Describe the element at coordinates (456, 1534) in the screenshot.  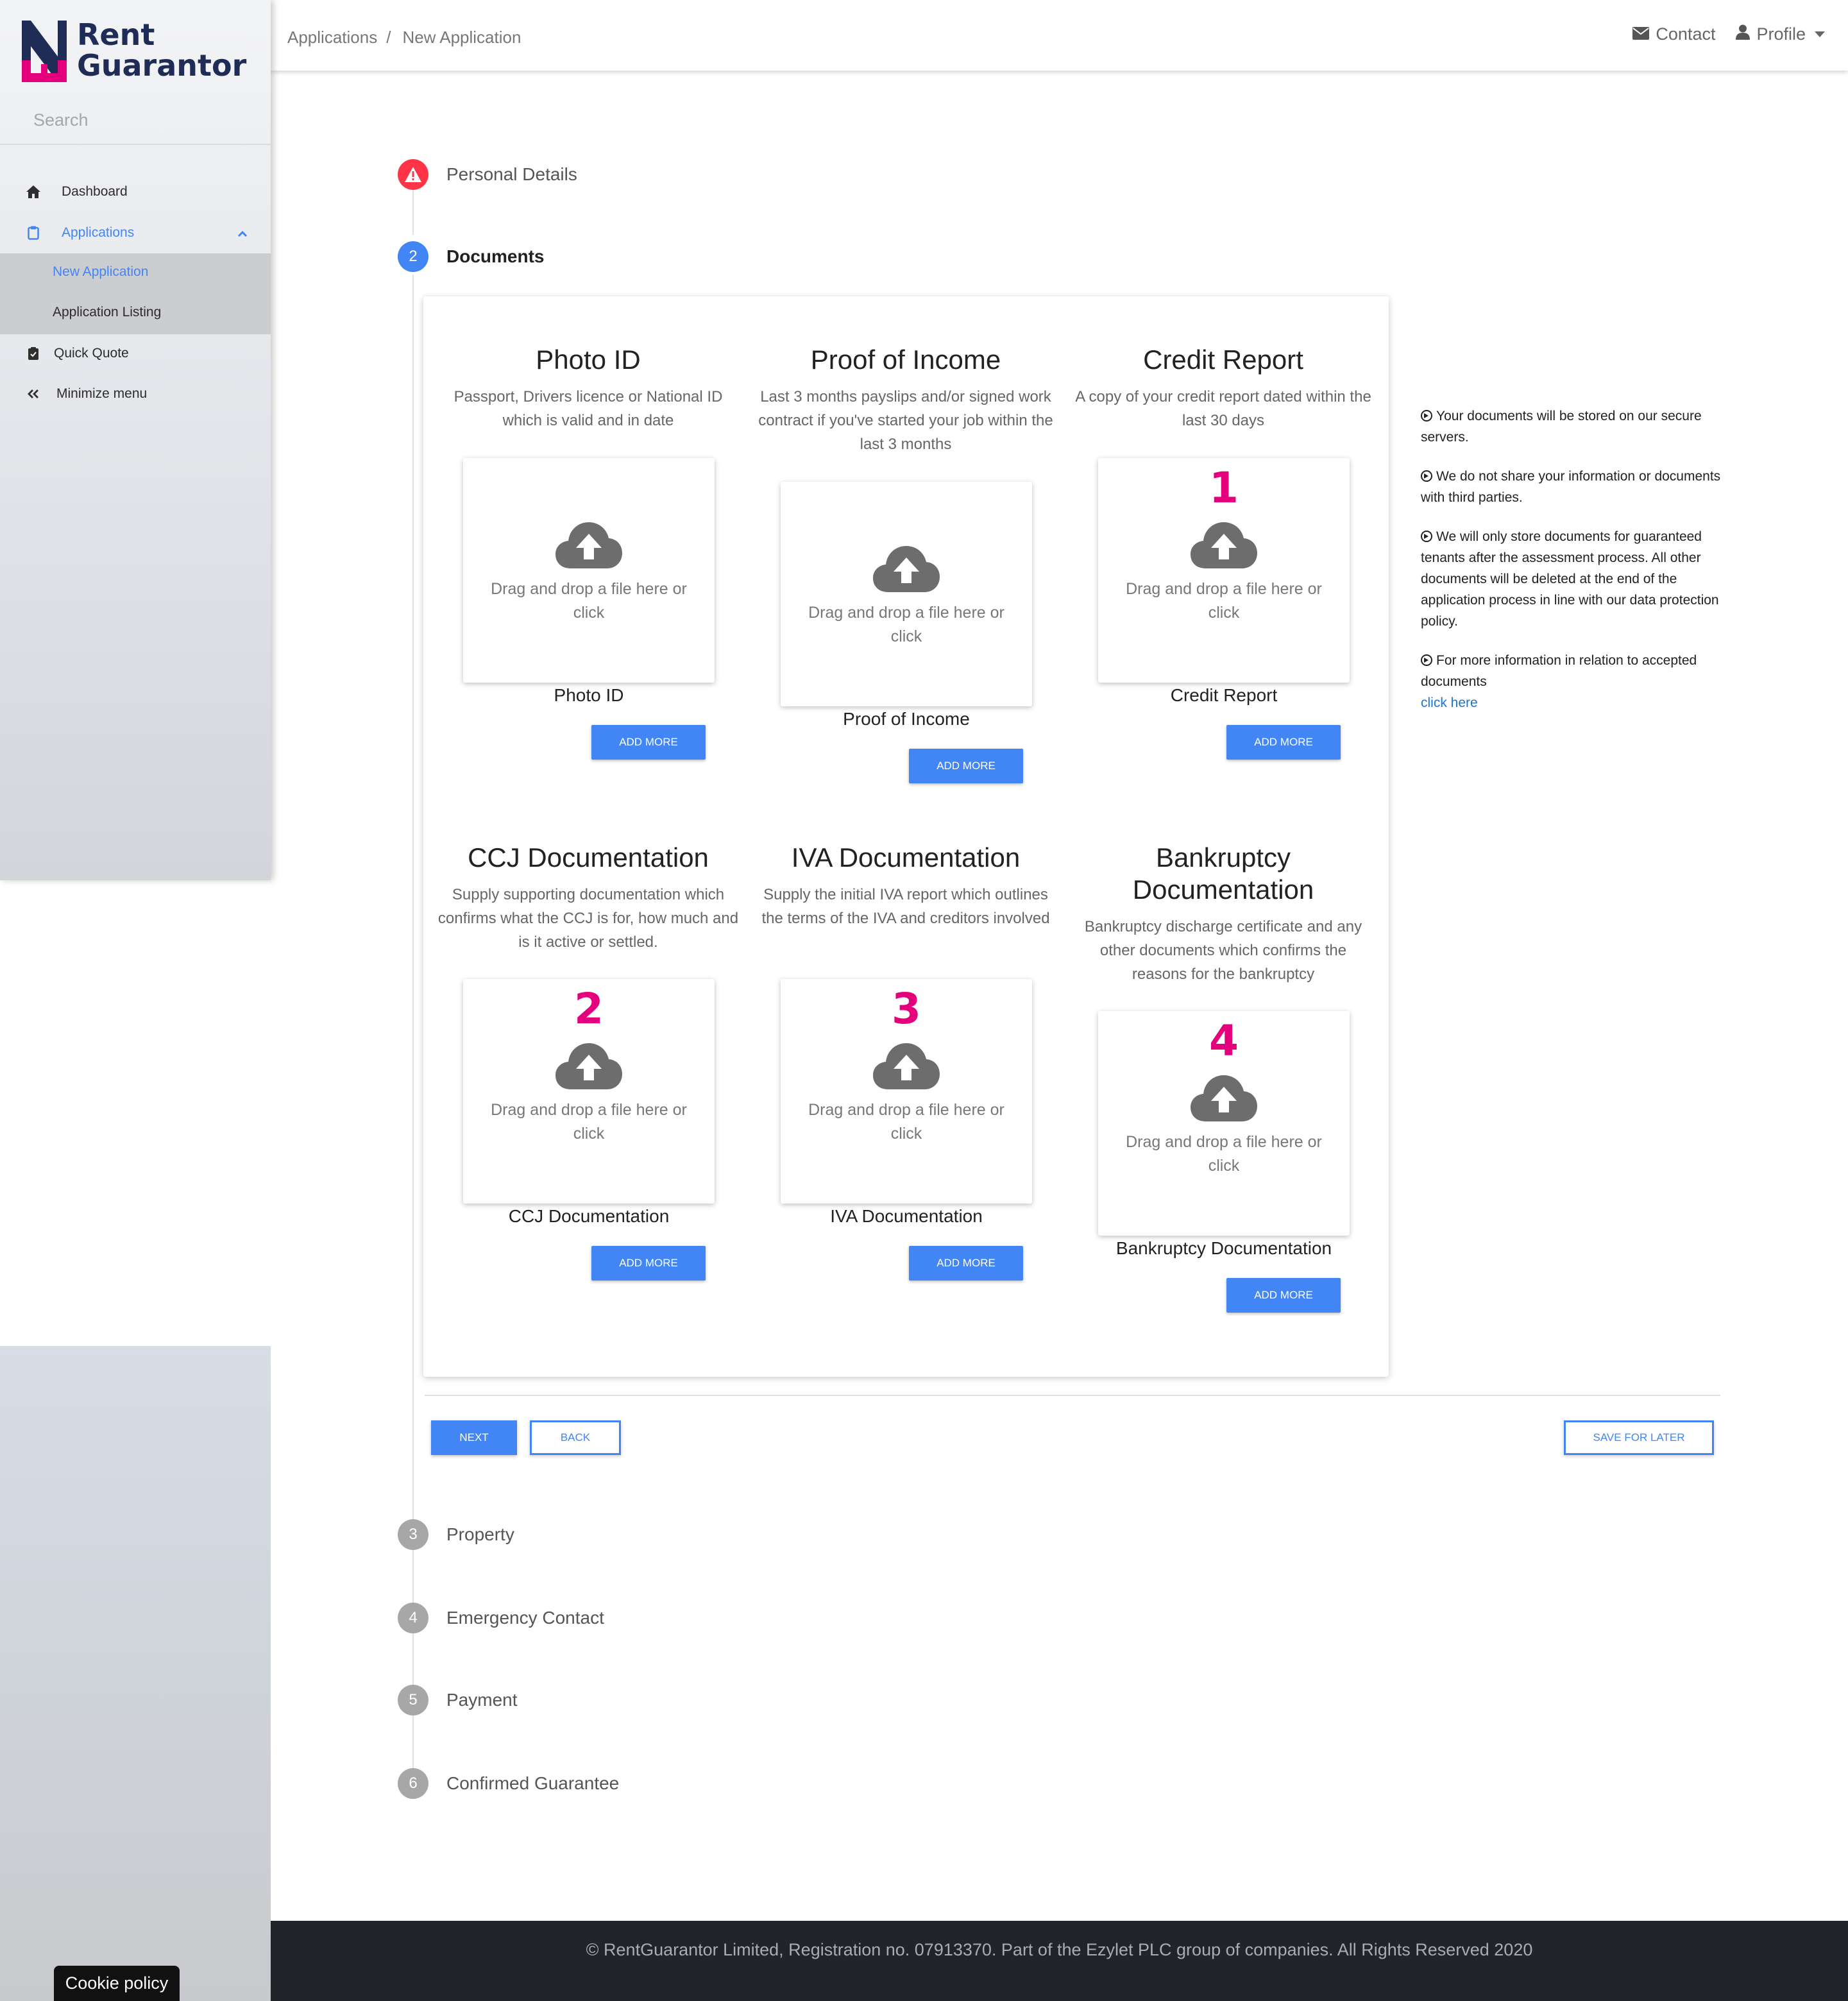
I see `step-property: 3 Property` at that location.